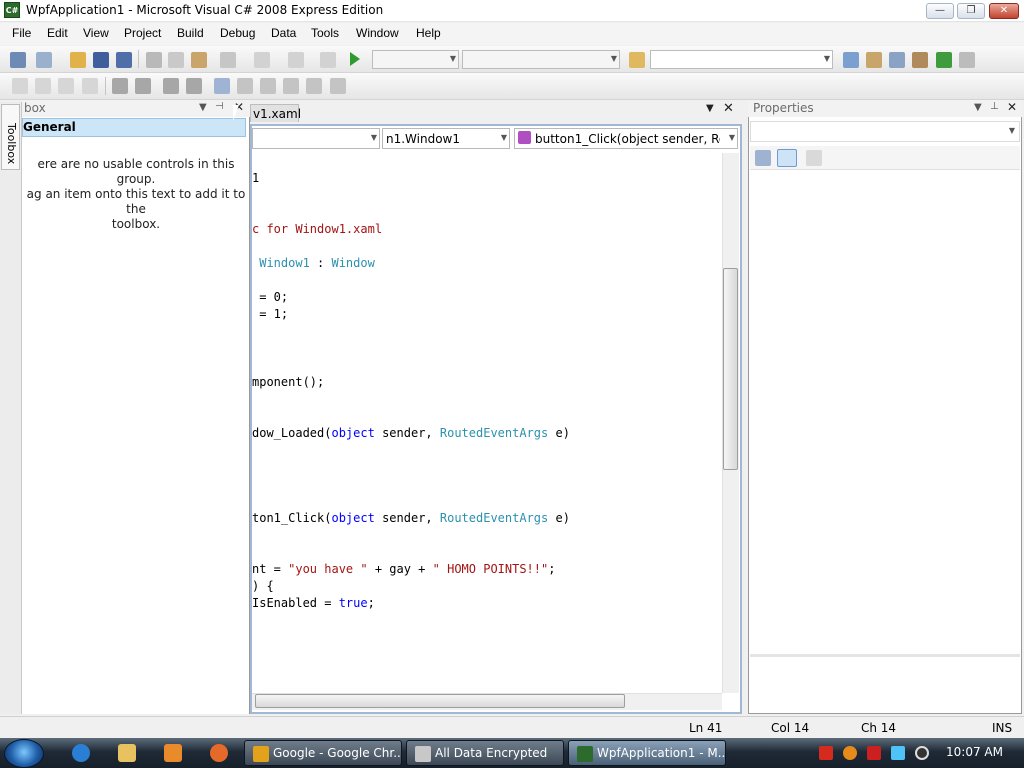  Describe the element at coordinates (66, 86) in the screenshot. I see `display-quick-info-icon` at that location.